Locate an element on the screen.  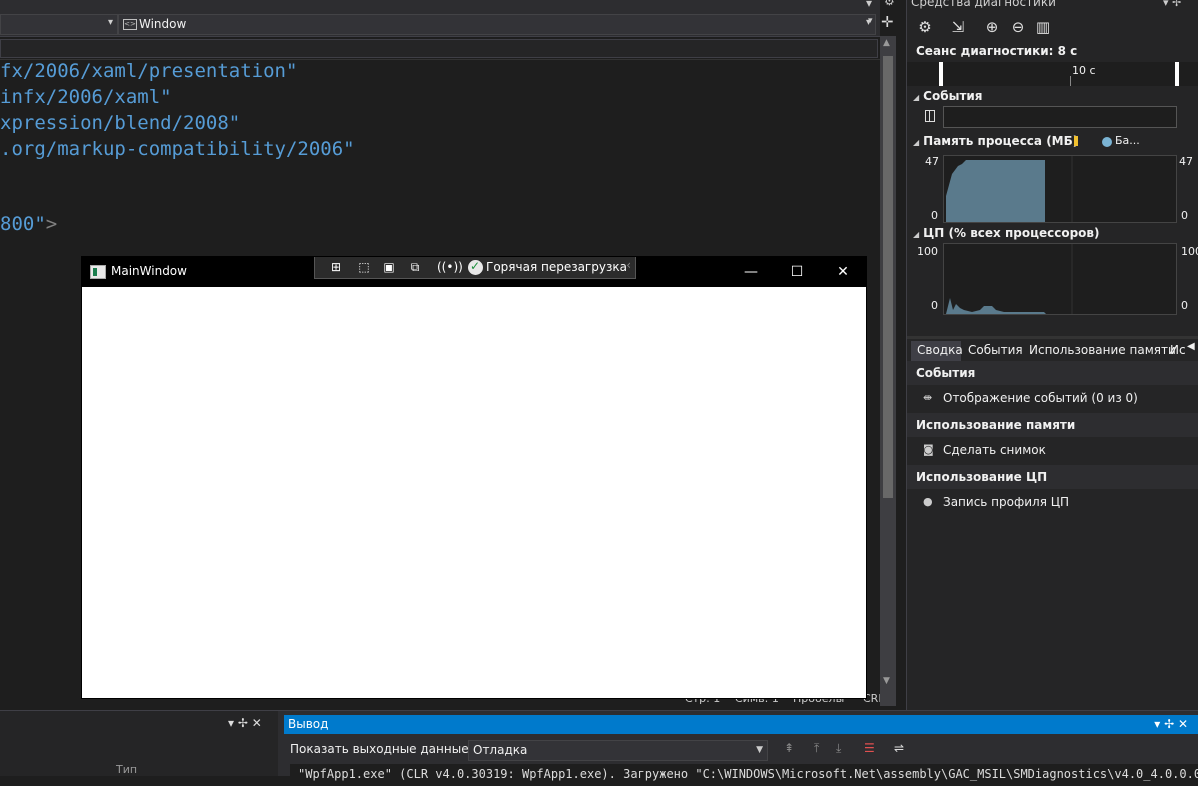
clear-all-icon: ☰ is located at coordinates (869, 748).